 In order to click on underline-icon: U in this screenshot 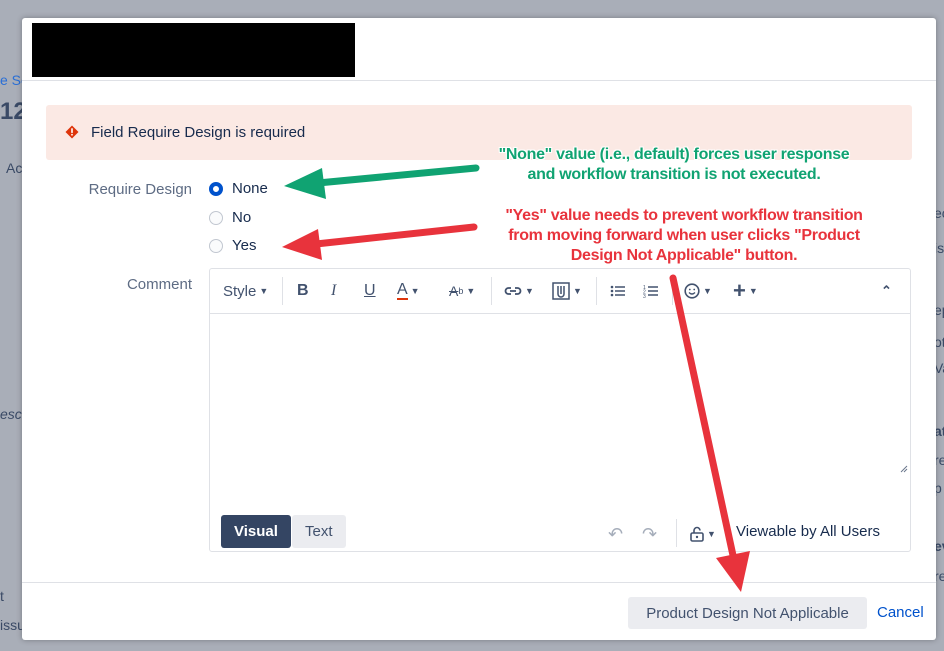, I will do `click(370, 291)`.